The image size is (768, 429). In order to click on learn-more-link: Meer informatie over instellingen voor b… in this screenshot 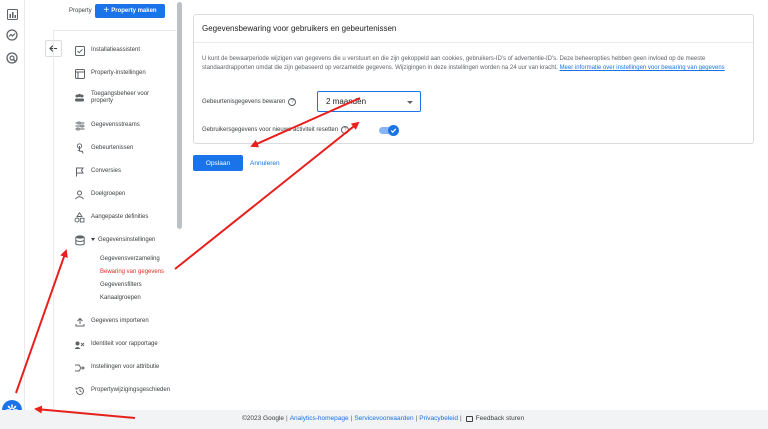, I will do `click(642, 68)`.